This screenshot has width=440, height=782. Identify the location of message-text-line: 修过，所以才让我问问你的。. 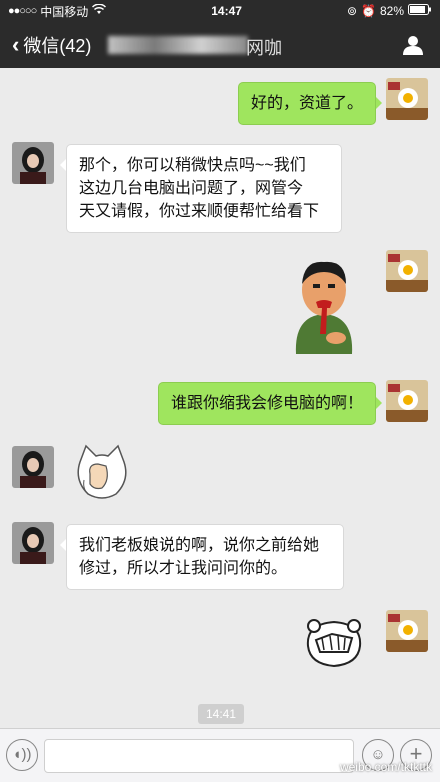
(183, 568).